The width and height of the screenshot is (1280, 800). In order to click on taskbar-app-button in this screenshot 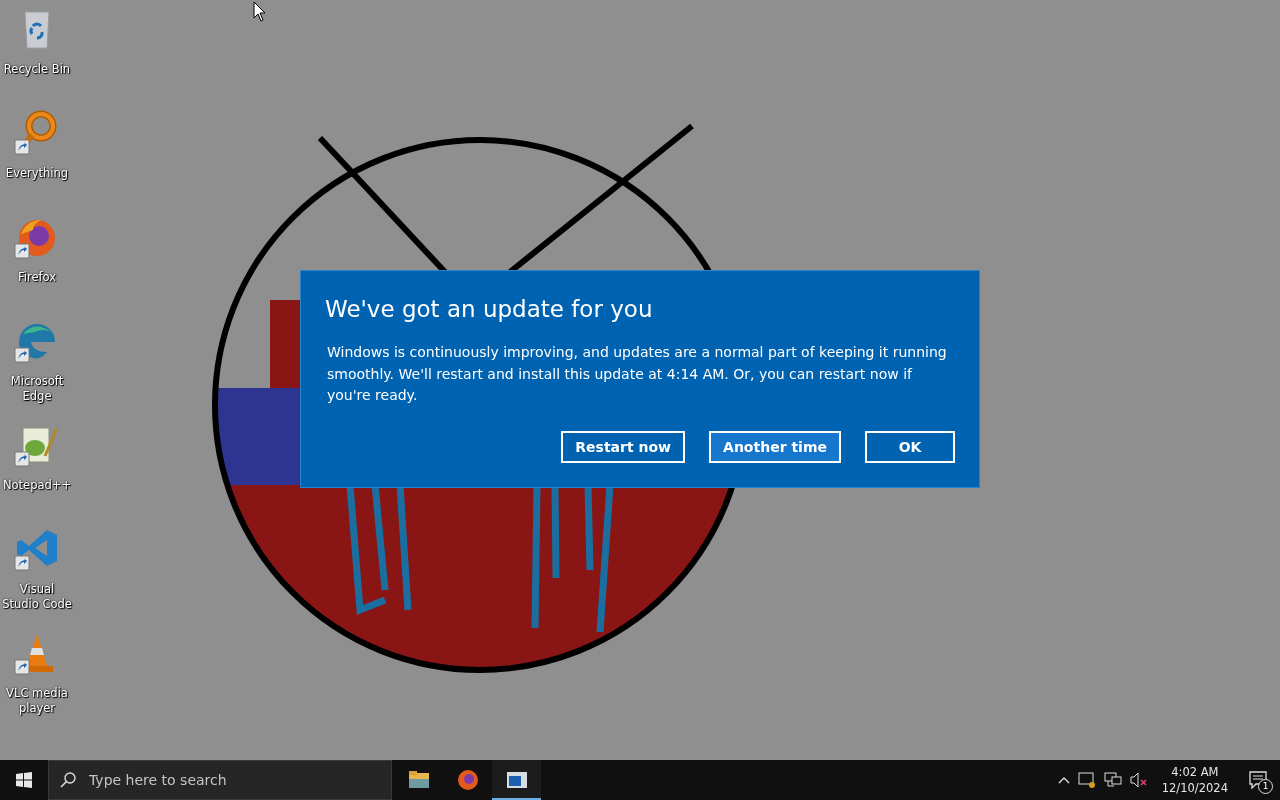, I will do `click(516, 780)`.